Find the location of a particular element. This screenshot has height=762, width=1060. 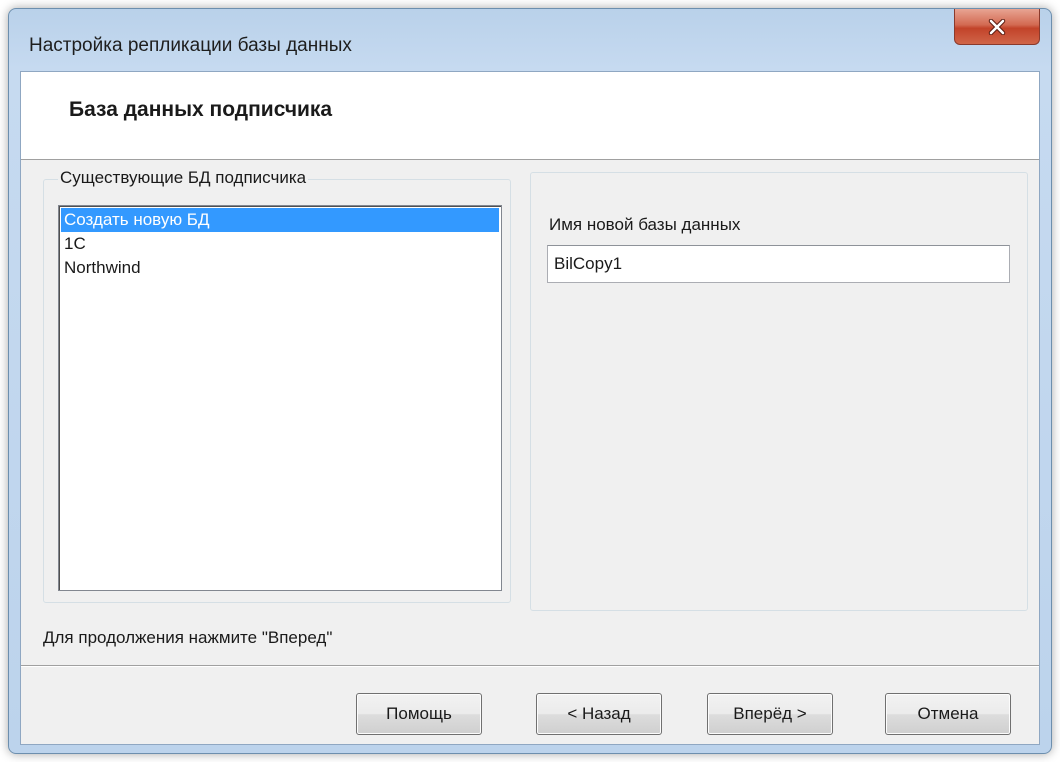

next-button: Вперёд > is located at coordinates (770, 714).